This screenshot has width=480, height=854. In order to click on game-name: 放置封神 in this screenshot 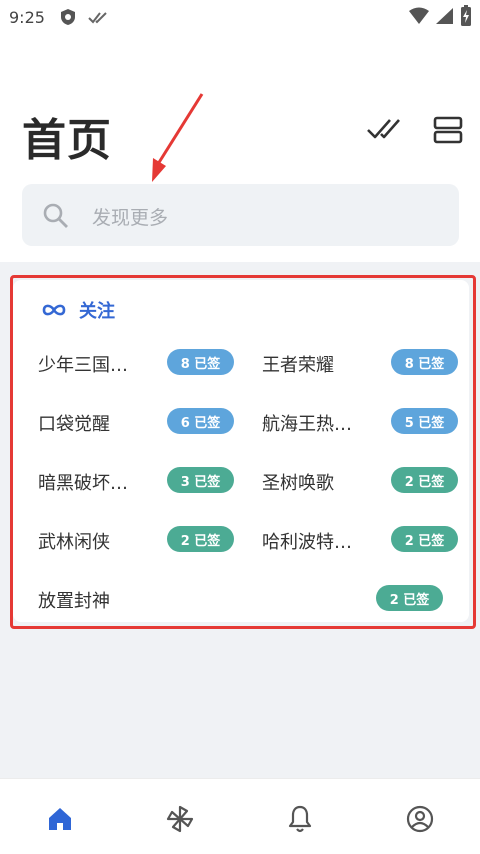, I will do `click(74, 601)`.